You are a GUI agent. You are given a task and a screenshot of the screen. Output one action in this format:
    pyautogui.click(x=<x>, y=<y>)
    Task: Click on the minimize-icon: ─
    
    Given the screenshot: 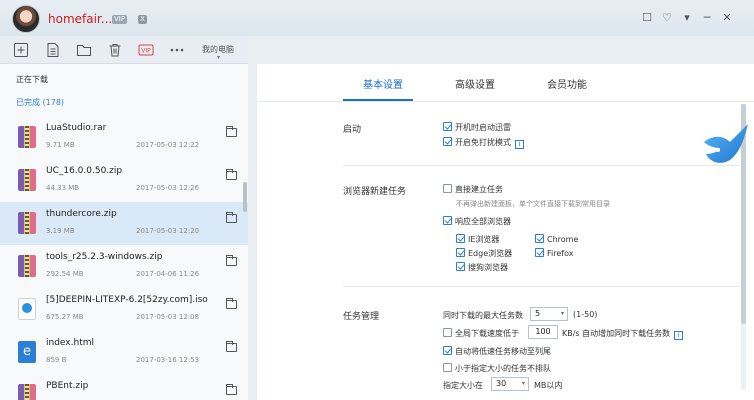 What is the action you would take?
    pyautogui.click(x=707, y=18)
    